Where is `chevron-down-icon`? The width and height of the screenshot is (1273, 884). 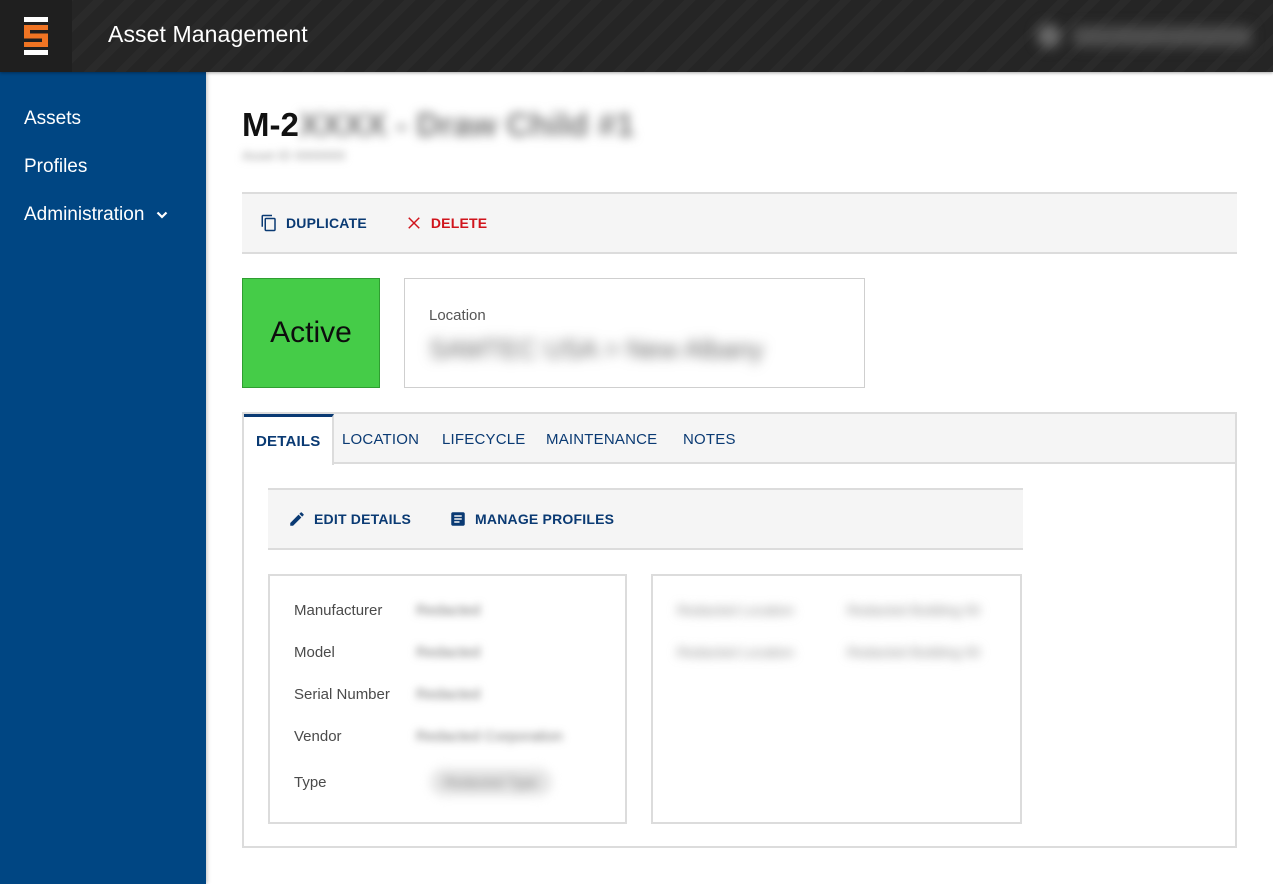 chevron-down-icon is located at coordinates (162, 215).